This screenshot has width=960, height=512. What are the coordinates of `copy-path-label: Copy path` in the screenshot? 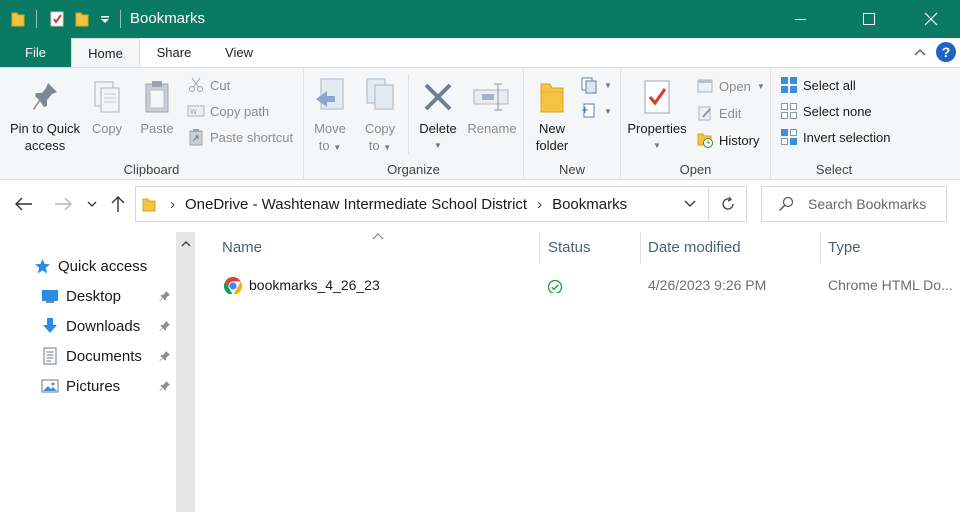 It's located at (240, 111).